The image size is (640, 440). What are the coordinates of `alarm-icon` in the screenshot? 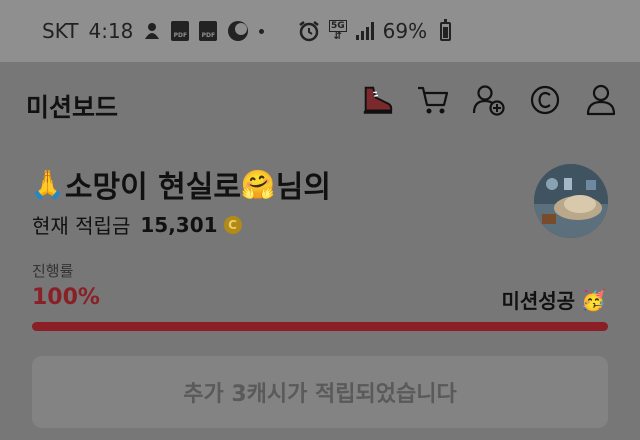 It's located at (309, 31).